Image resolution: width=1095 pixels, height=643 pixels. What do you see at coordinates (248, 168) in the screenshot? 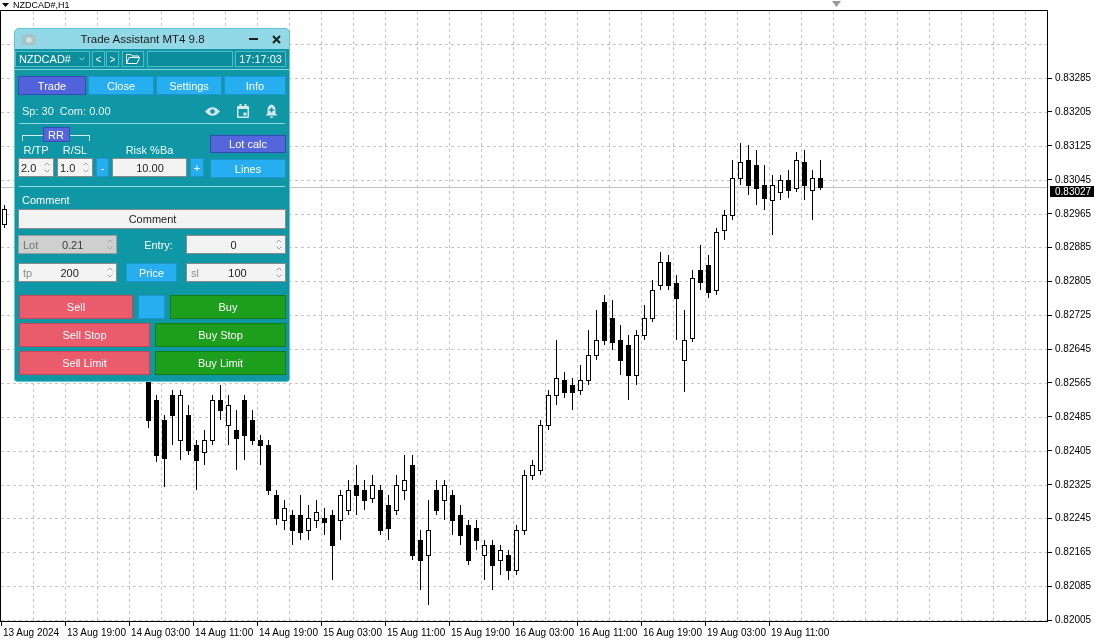
I see `lines-button: Lines` at bounding box center [248, 168].